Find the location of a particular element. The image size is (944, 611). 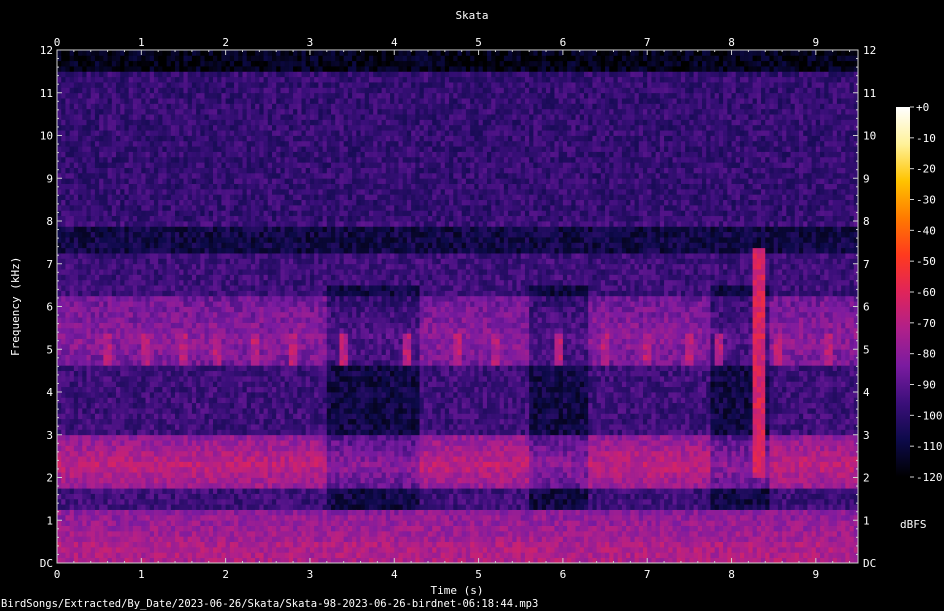

y-tick-label: DC is located at coordinates (46, 563).